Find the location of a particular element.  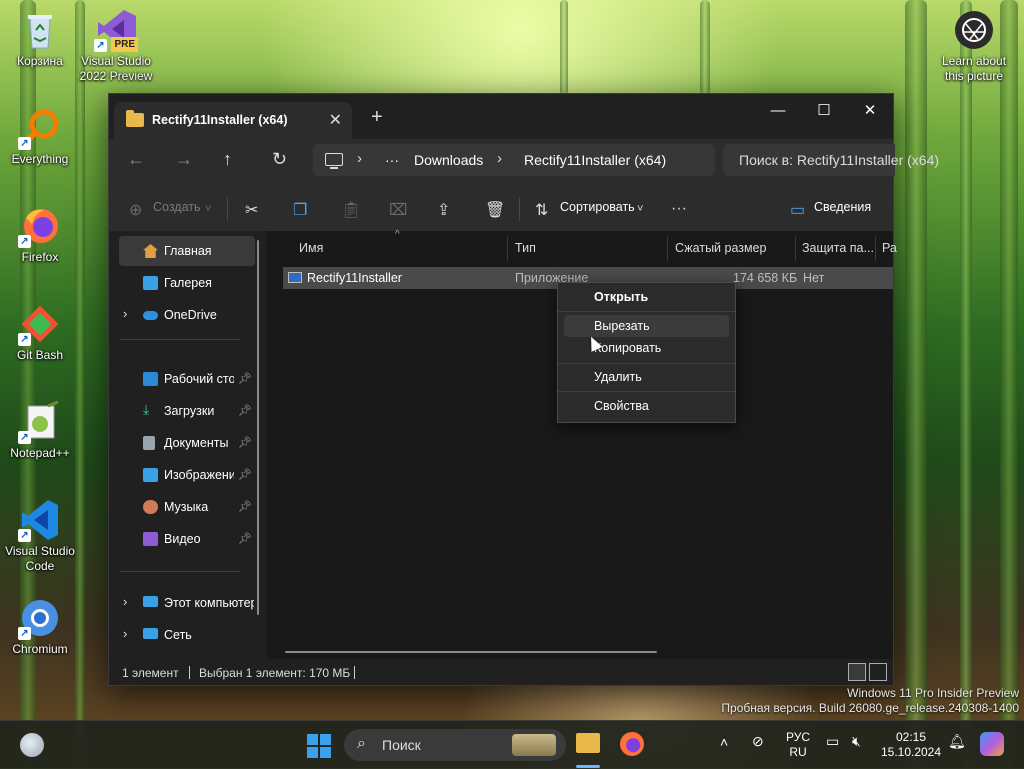

menu-item-cut: Вырезать is located at coordinates (646, 326).